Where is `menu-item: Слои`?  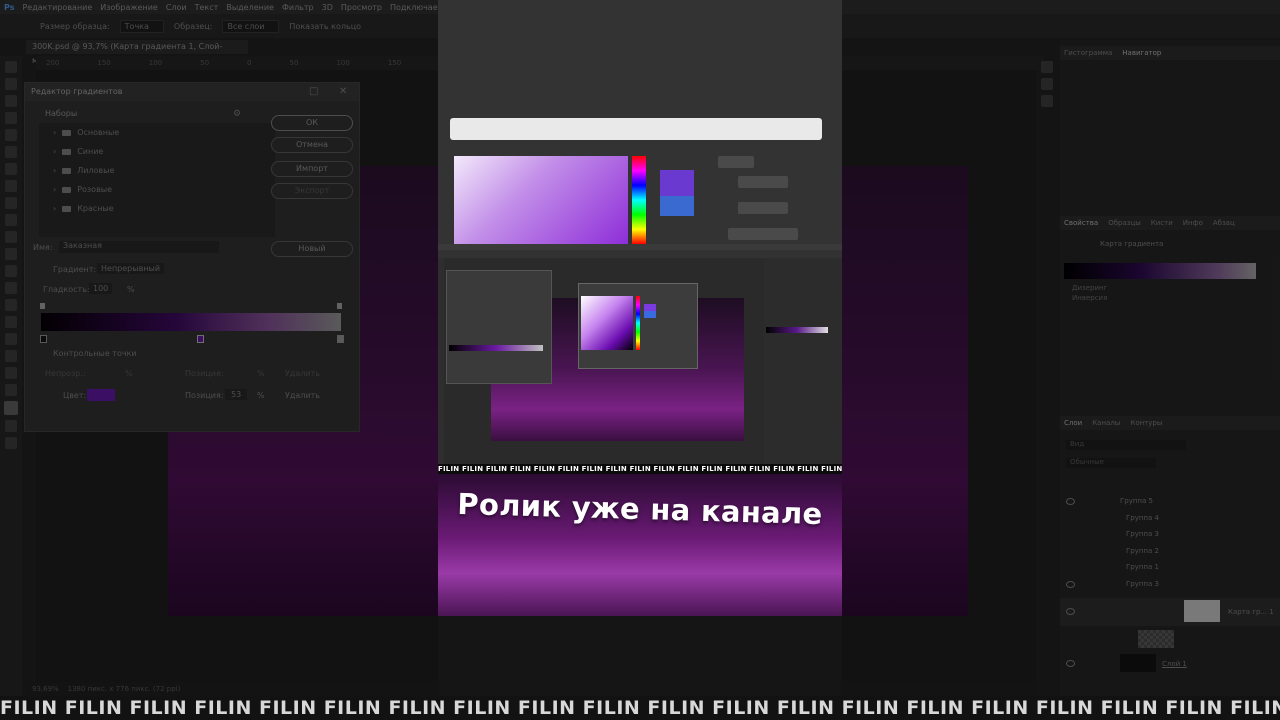 menu-item: Слои is located at coordinates (176, 7).